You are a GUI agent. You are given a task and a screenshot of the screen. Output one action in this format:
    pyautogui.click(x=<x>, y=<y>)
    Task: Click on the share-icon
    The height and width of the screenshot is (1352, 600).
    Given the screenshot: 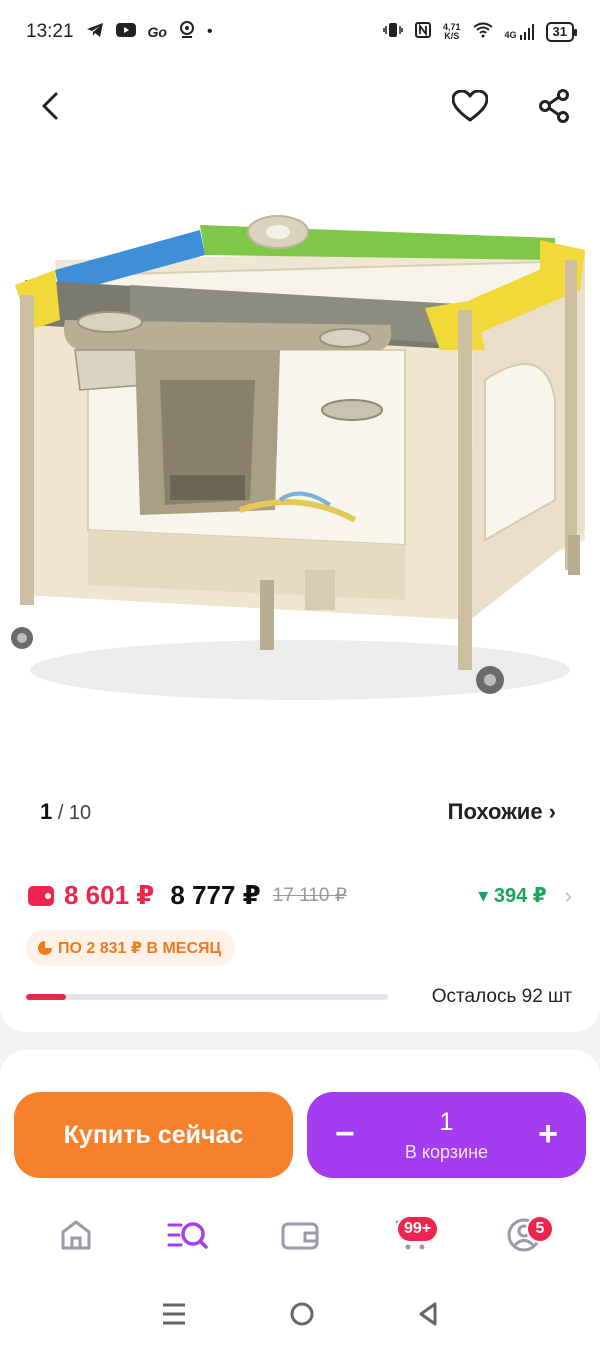 What is the action you would take?
    pyautogui.click(x=554, y=105)
    